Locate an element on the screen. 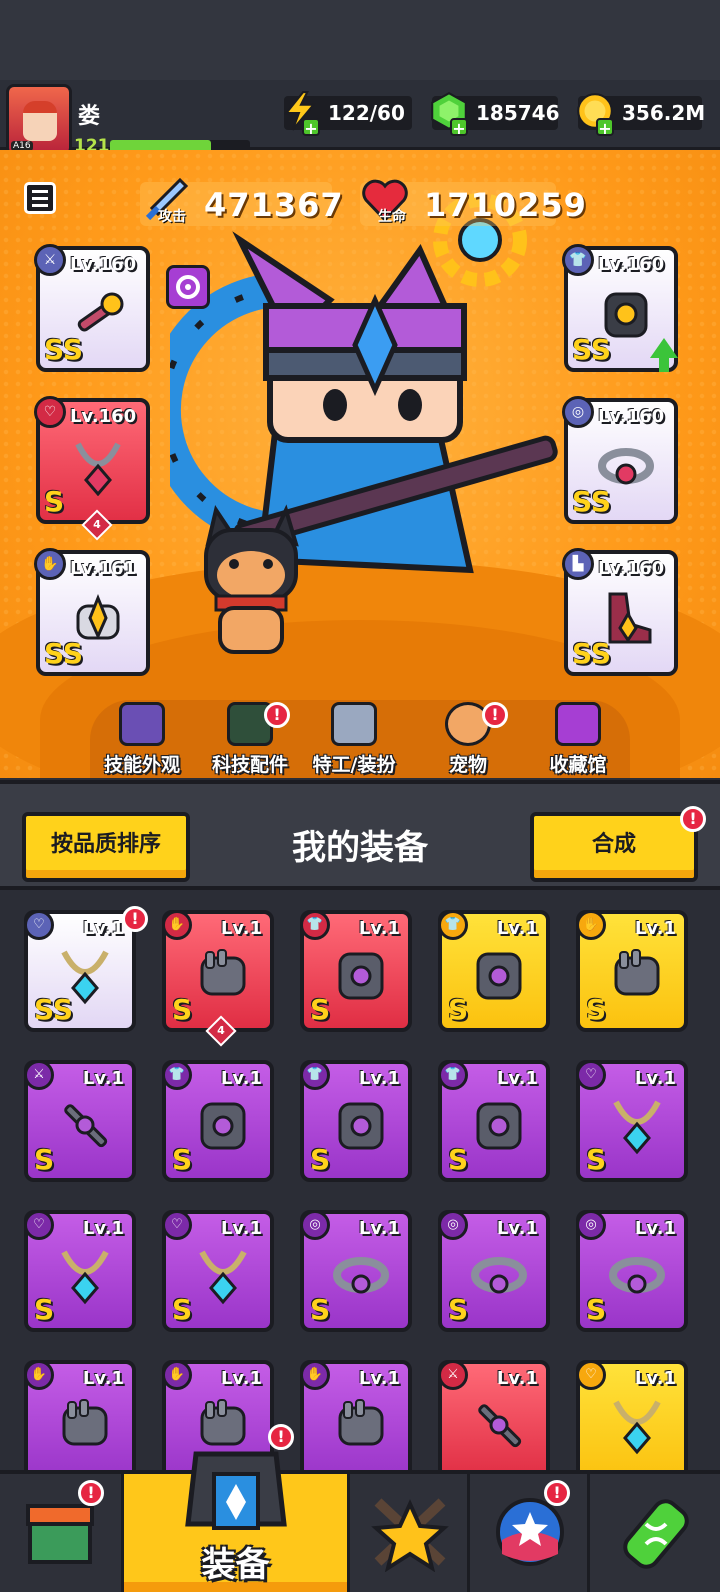  inventory-item: ✋ Lv.1 S is located at coordinates (632, 971).